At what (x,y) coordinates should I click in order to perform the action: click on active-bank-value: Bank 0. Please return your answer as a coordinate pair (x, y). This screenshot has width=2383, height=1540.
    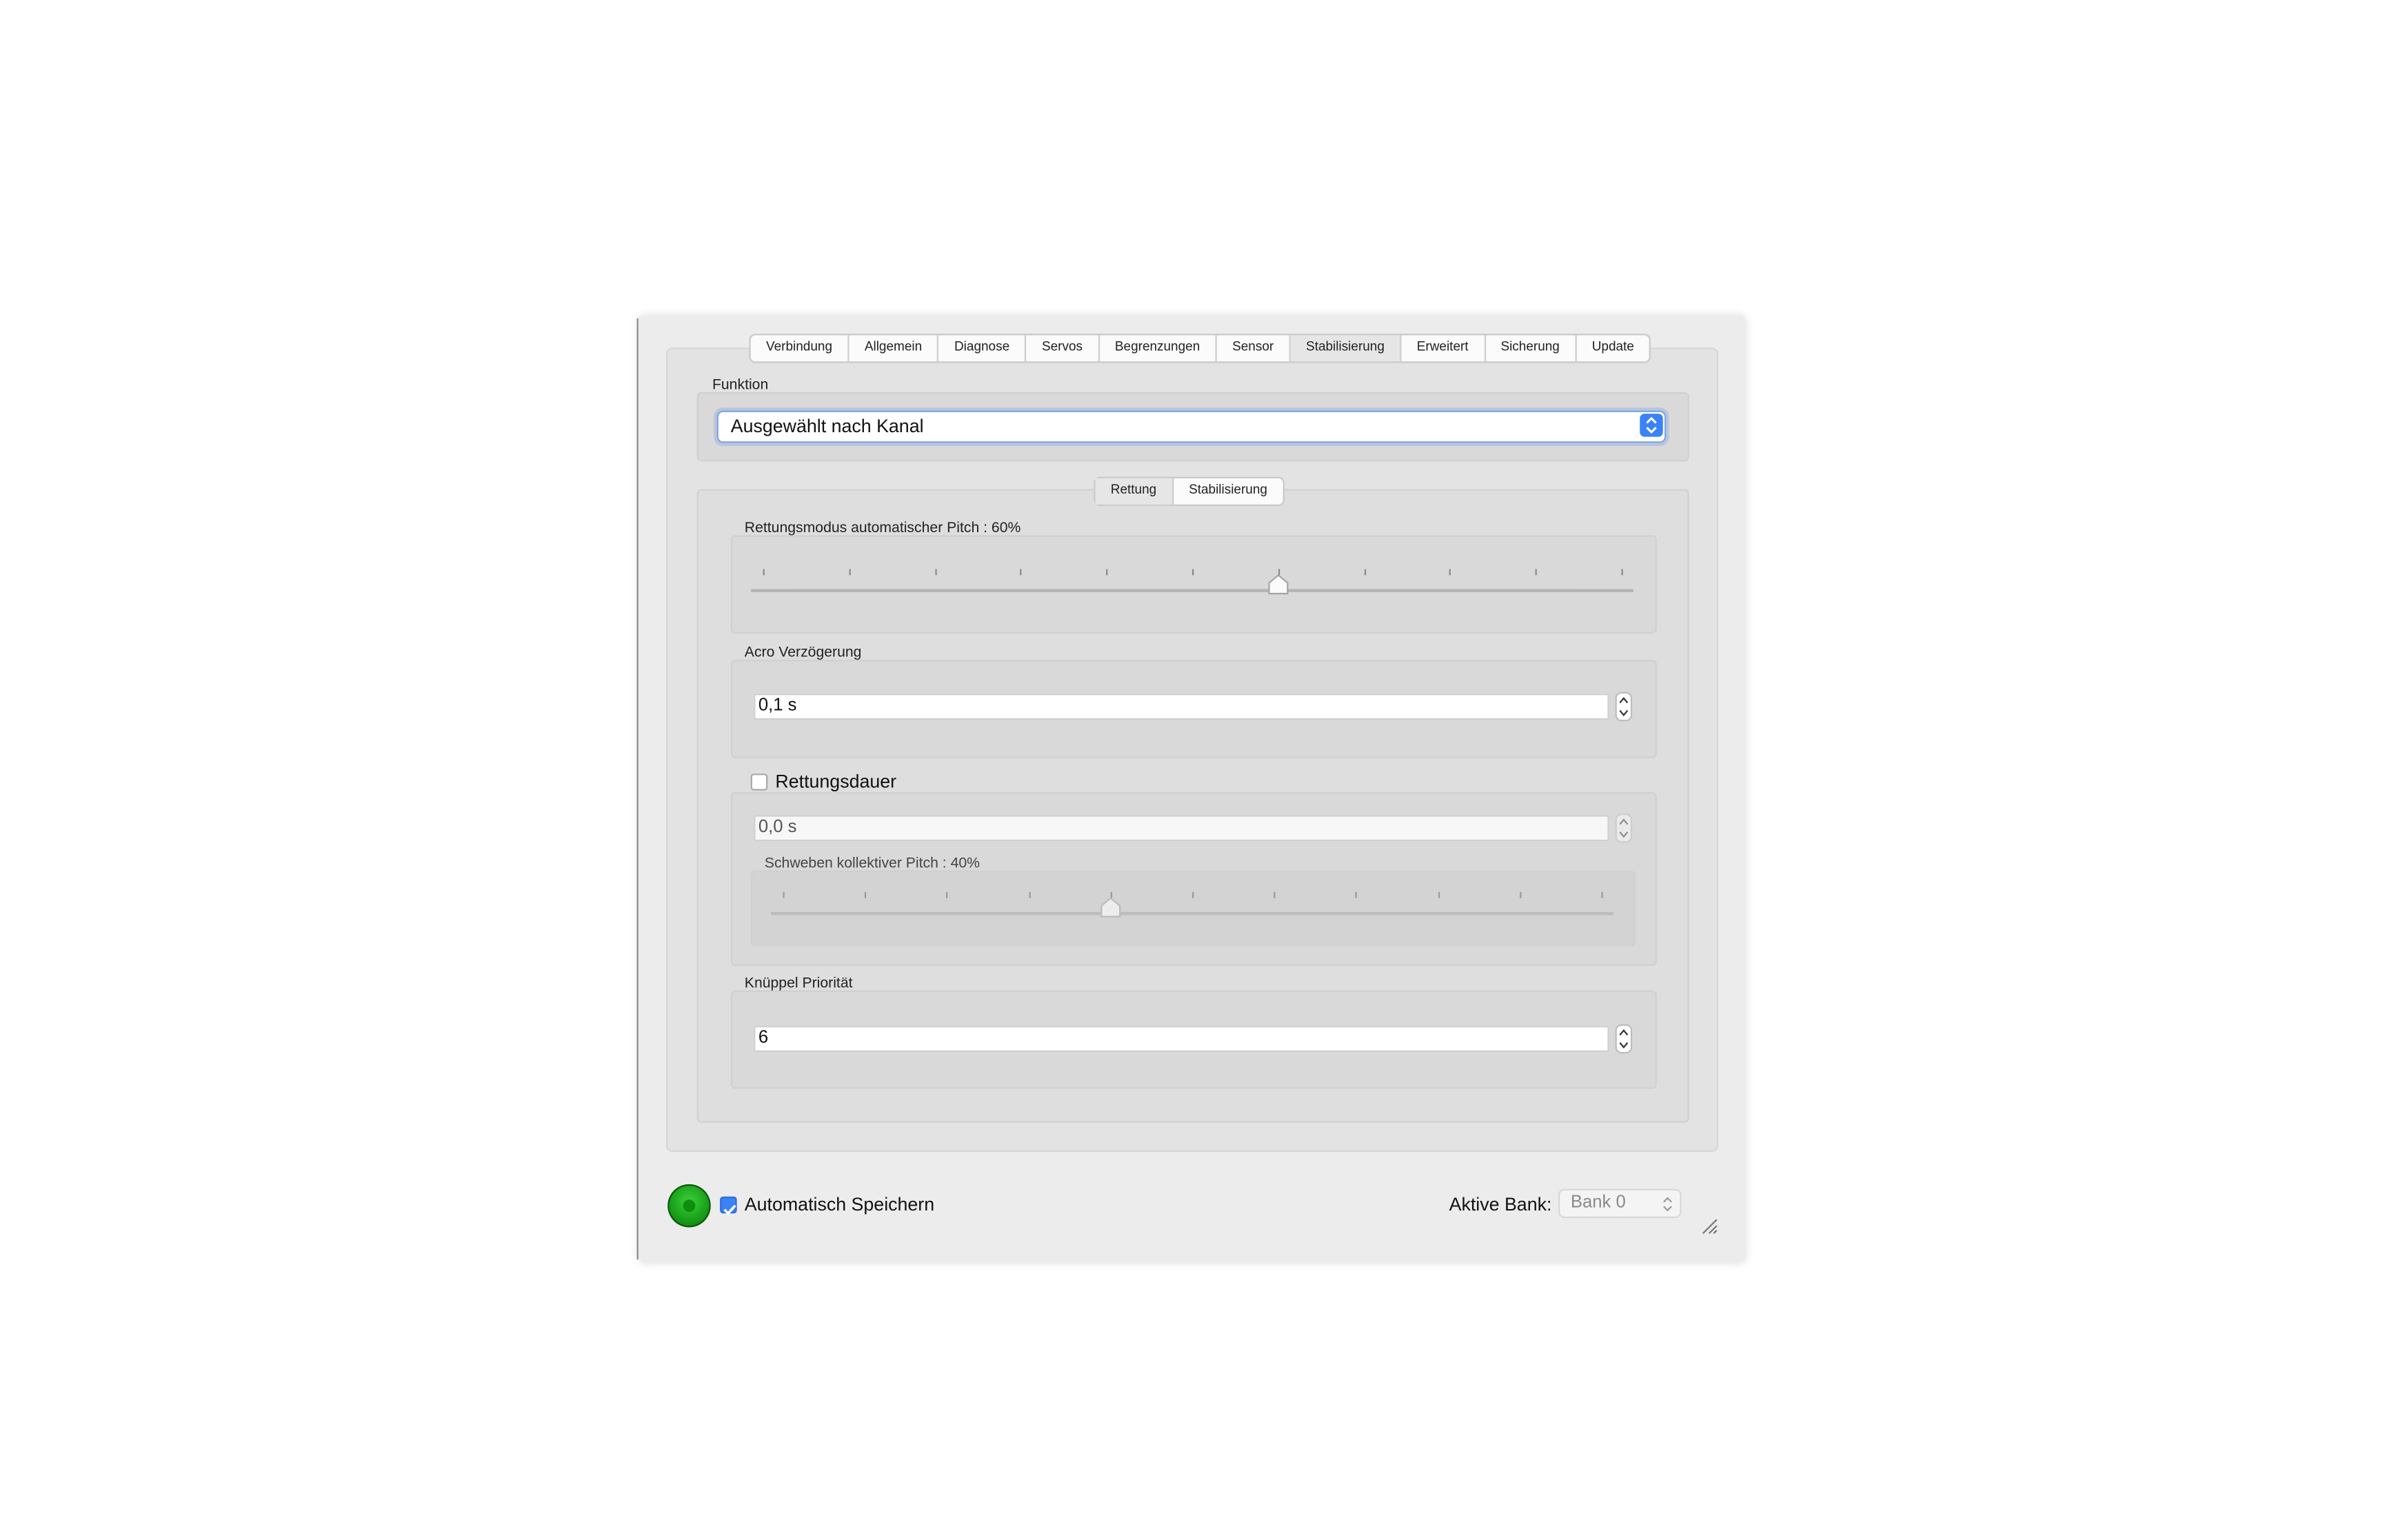
    Looking at the image, I should click on (1598, 1203).